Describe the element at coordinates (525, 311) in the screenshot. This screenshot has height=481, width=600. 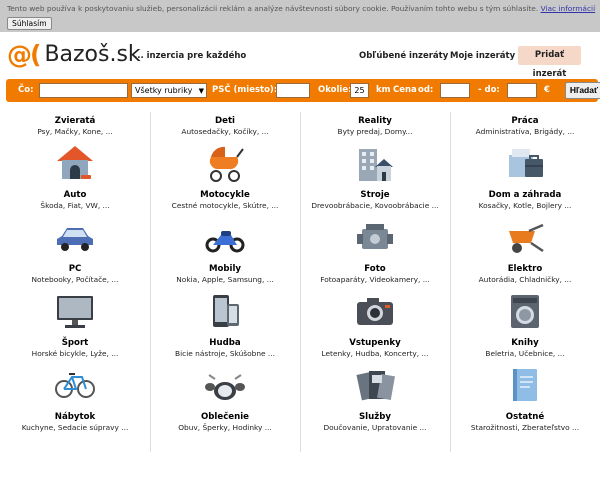
I see `washer-icon` at that location.